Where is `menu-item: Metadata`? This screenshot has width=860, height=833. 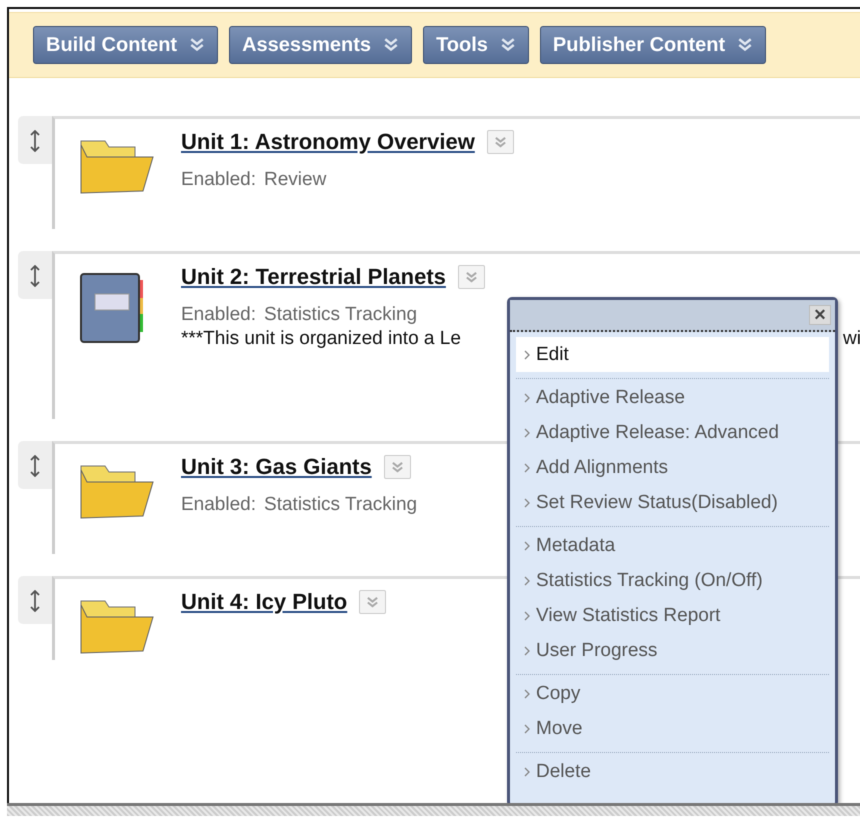 menu-item: Metadata is located at coordinates (672, 545).